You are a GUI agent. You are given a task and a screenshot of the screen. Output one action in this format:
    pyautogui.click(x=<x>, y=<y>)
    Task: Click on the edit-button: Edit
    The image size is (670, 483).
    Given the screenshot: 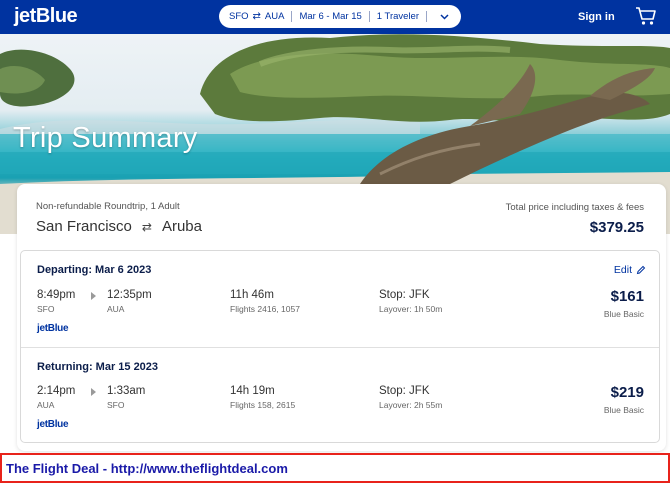 What is the action you would take?
    pyautogui.click(x=630, y=270)
    